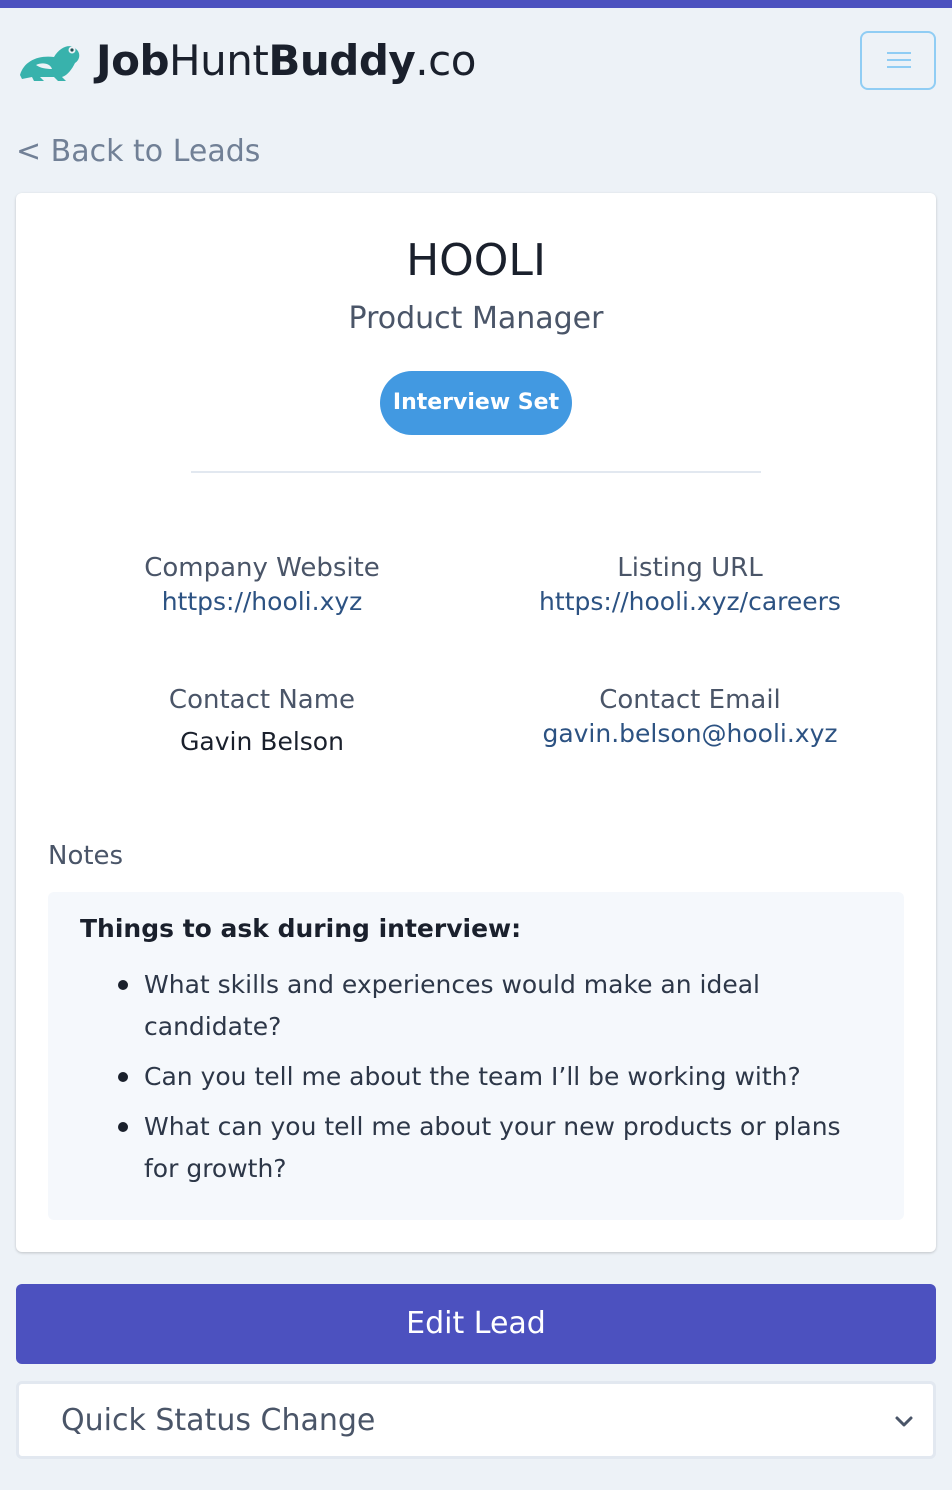 This screenshot has width=952, height=1490. Describe the element at coordinates (690, 717) in the screenshot. I see `contact-email-field: Contact Email gavin.belson@hooli.xyz` at that location.